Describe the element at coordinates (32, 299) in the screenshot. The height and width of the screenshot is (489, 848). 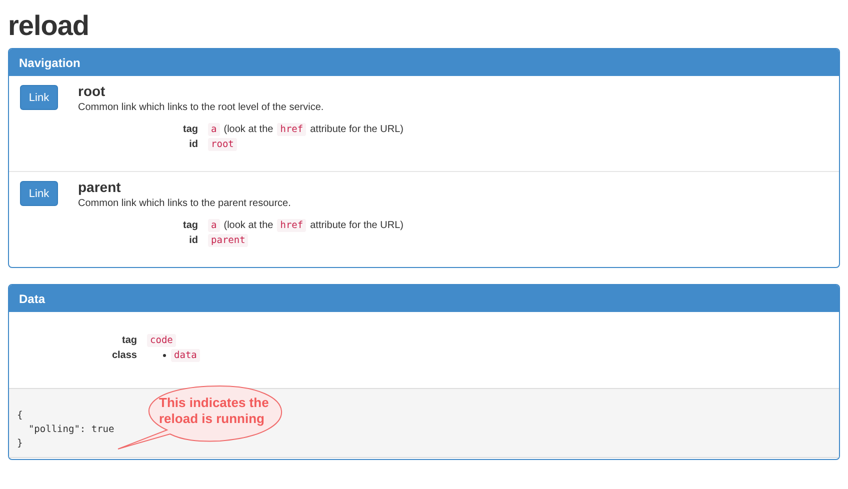
I see `panel-heading: Data` at that location.